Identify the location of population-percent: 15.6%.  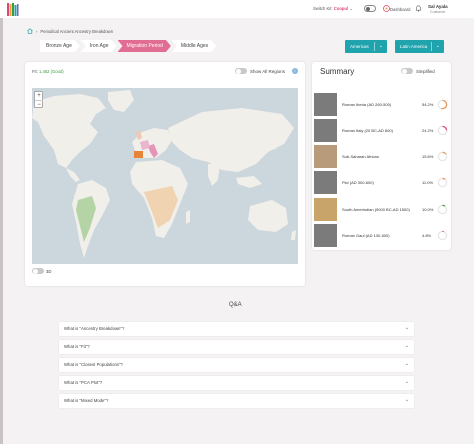
(428, 156).